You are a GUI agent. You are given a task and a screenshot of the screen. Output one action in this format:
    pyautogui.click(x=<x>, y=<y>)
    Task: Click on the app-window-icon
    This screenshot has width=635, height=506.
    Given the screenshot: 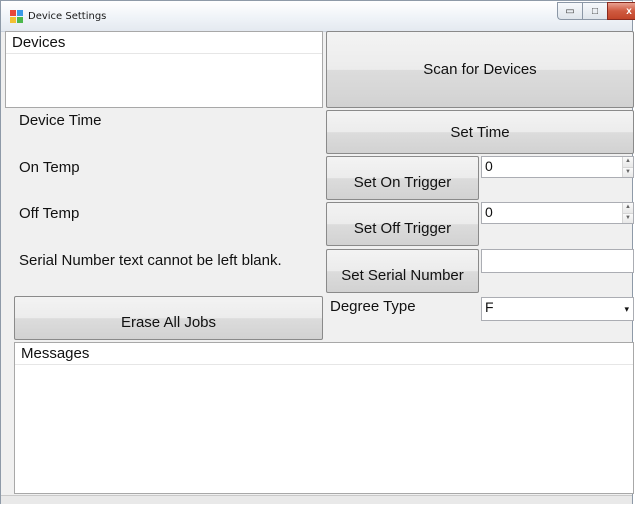 What is the action you would take?
    pyautogui.click(x=16, y=16)
    